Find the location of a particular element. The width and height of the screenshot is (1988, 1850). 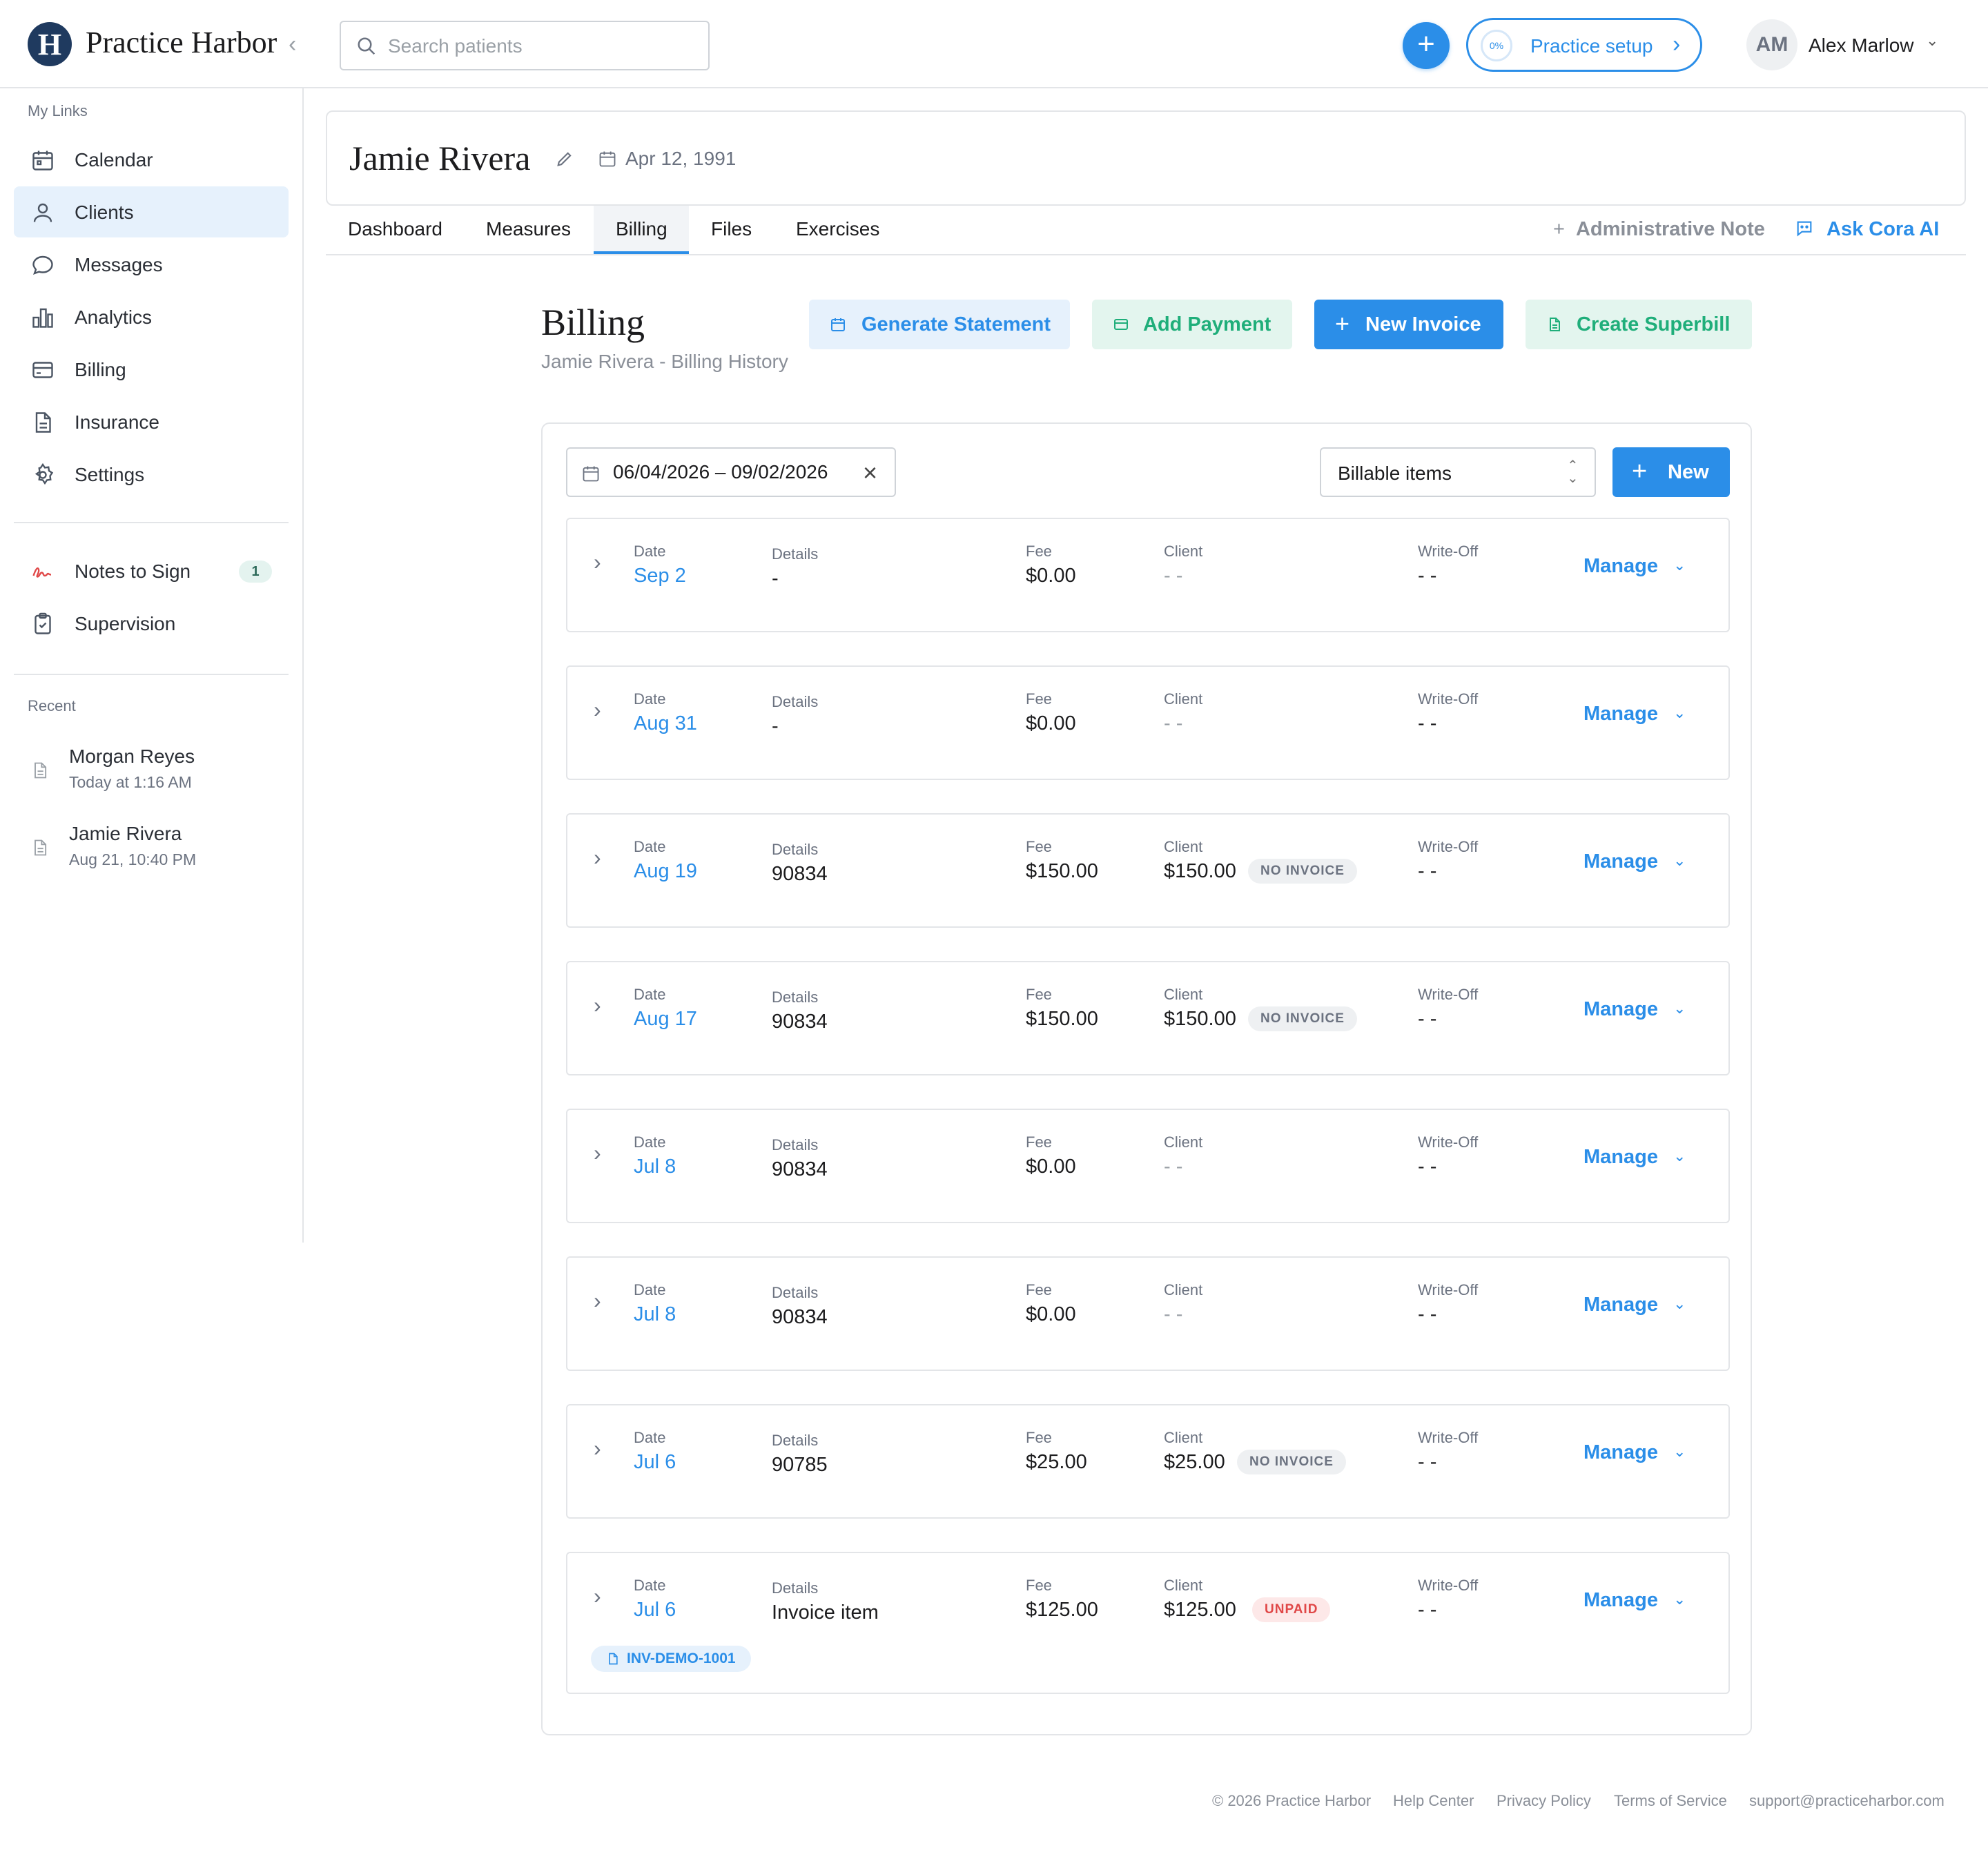

row-date: Aug 17 is located at coordinates (665, 1020).